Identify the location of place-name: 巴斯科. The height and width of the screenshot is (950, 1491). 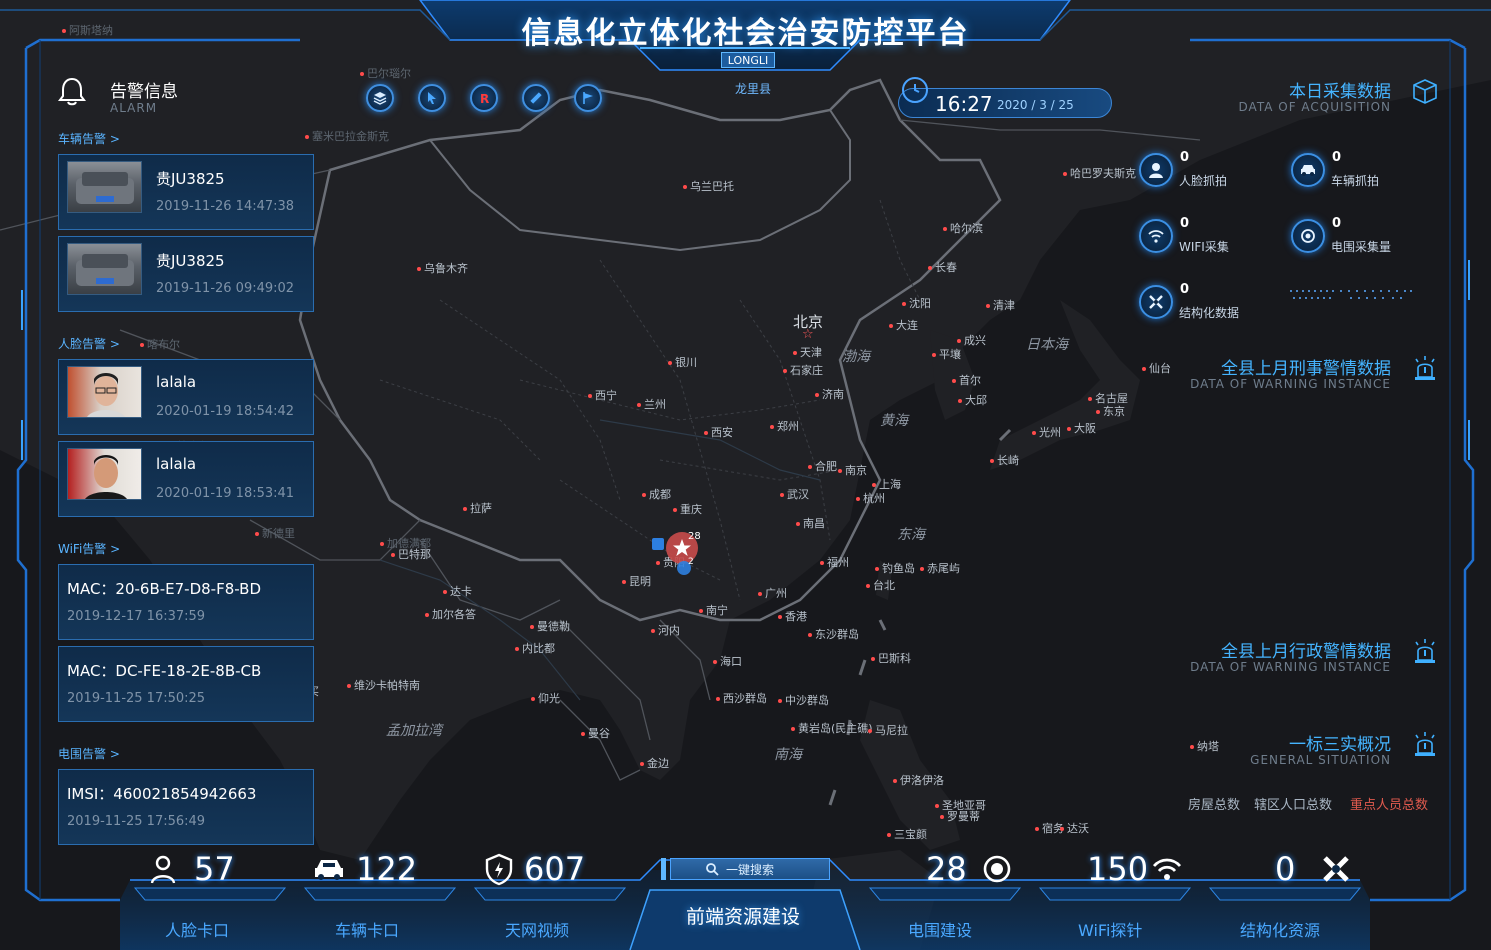
(894, 658).